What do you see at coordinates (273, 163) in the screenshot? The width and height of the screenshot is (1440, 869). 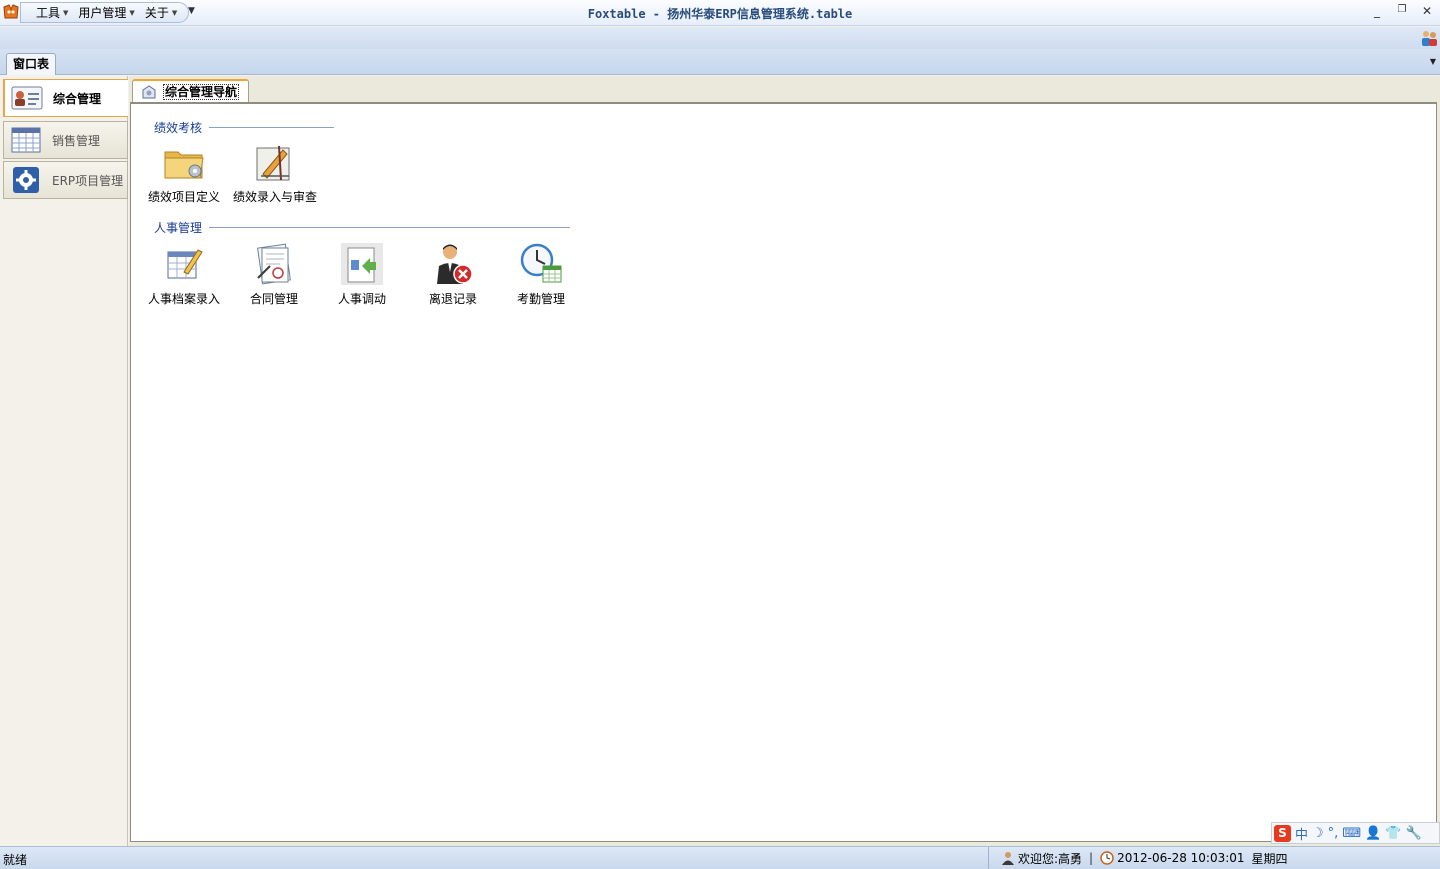 I see `drafting-tools-icon` at bounding box center [273, 163].